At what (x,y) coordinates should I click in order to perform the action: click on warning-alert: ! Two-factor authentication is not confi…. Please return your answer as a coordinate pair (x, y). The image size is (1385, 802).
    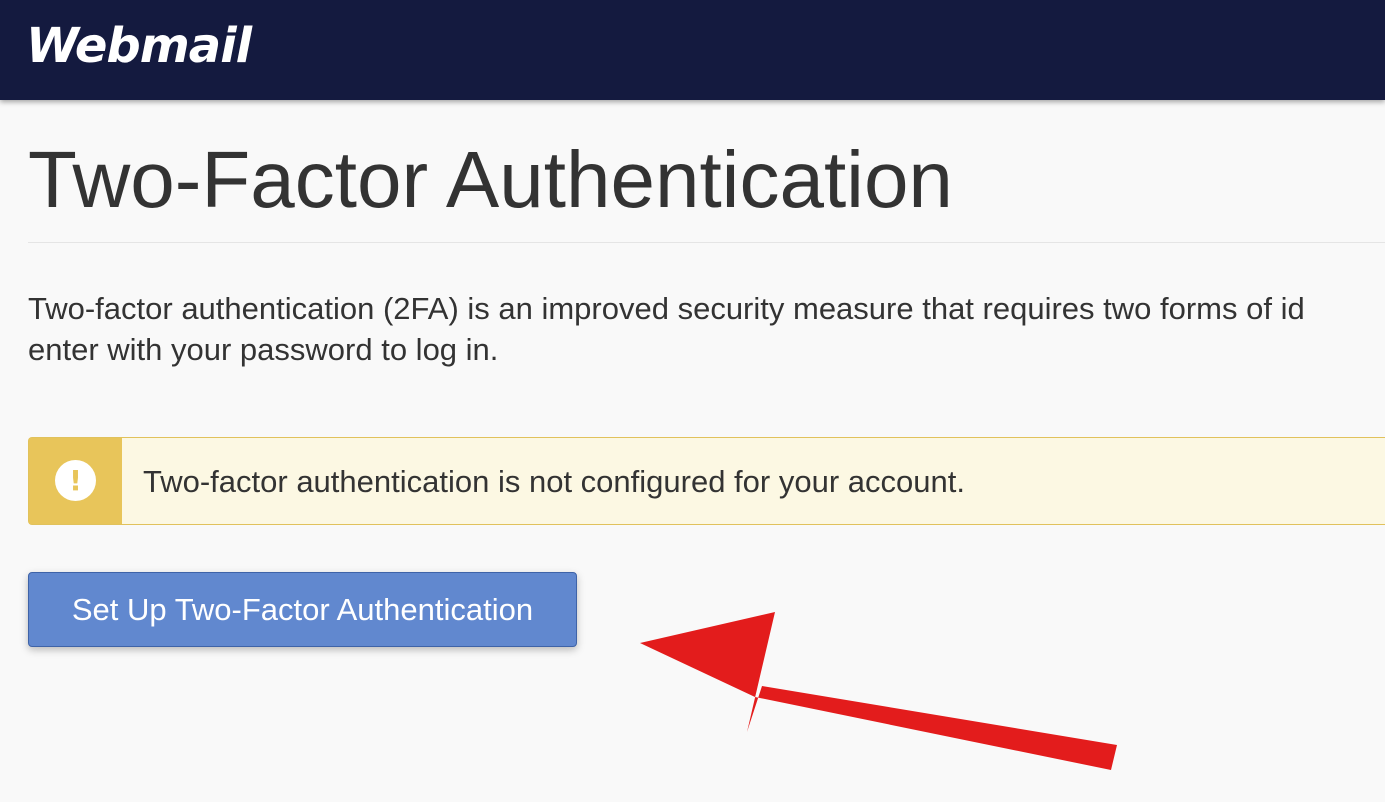
    Looking at the image, I should click on (706, 481).